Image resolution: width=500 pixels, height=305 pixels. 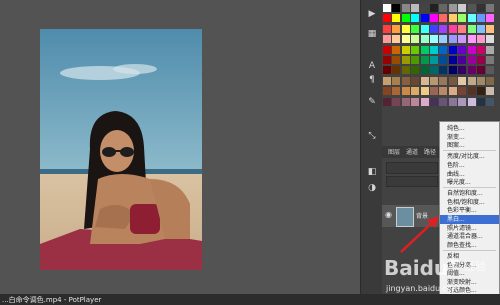 What do you see at coordinates (394, 151) in the screenshot?
I see `tab-layers: 图层` at bounding box center [394, 151].